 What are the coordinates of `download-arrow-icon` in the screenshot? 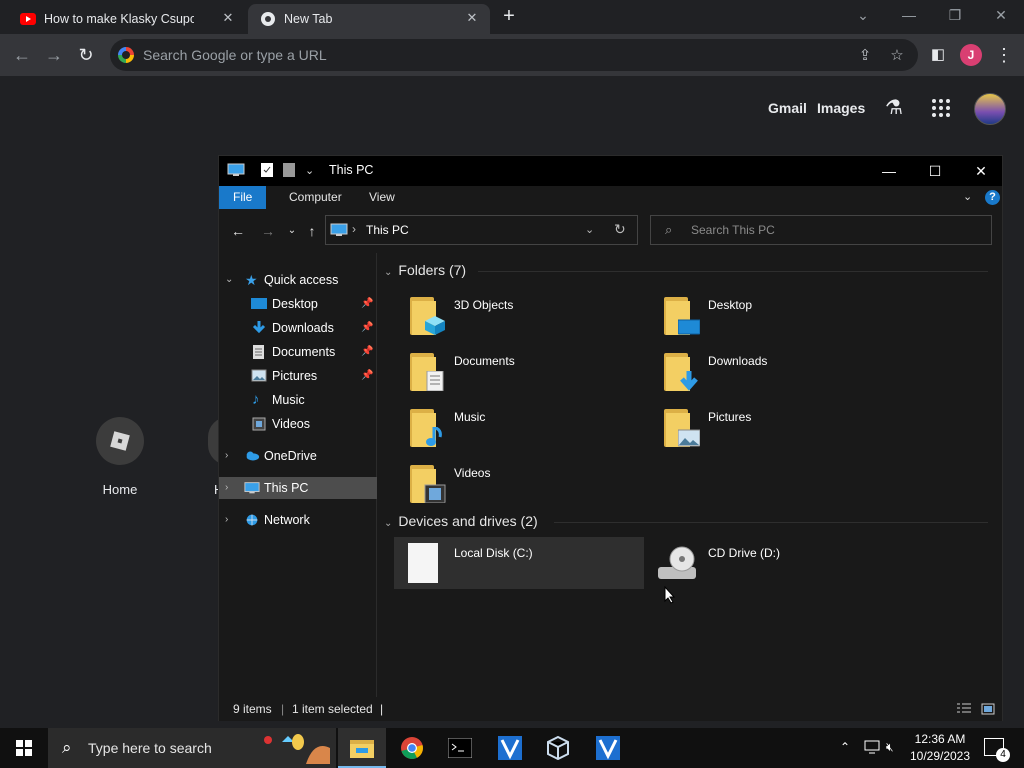 It's located at (259, 327).